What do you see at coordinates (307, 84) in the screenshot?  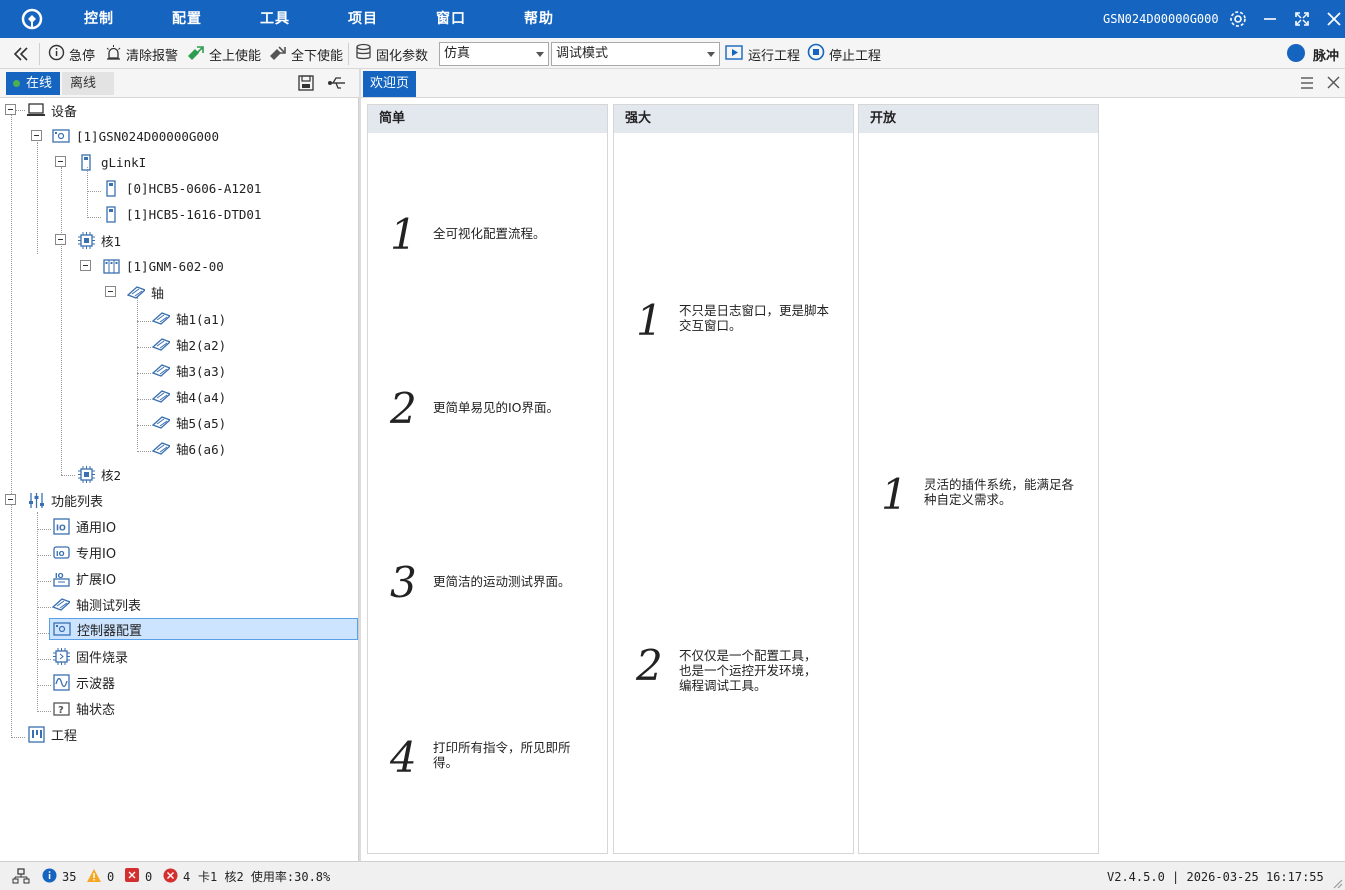 I see `save-icon` at bounding box center [307, 84].